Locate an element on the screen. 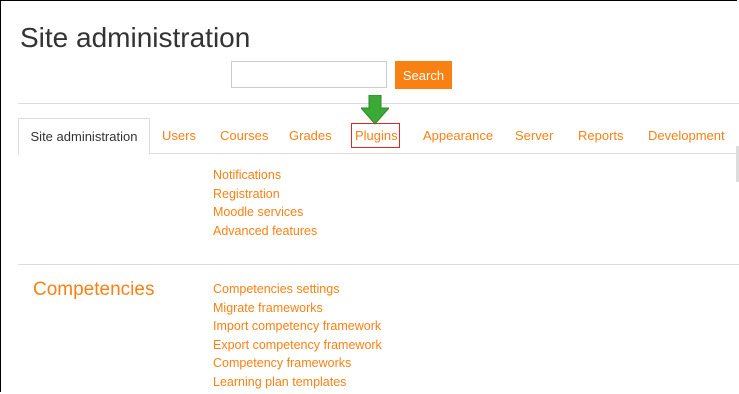 The width and height of the screenshot is (739, 394). link-import-competency-framework: Import competency framework is located at coordinates (297, 326).